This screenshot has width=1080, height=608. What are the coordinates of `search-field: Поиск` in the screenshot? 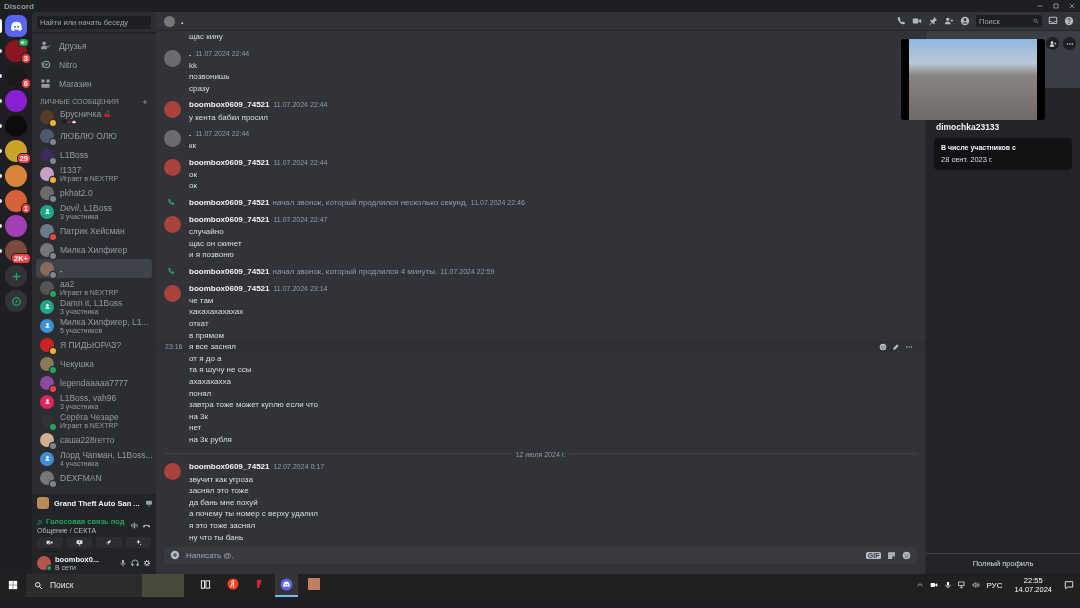 It's located at (105, 585).